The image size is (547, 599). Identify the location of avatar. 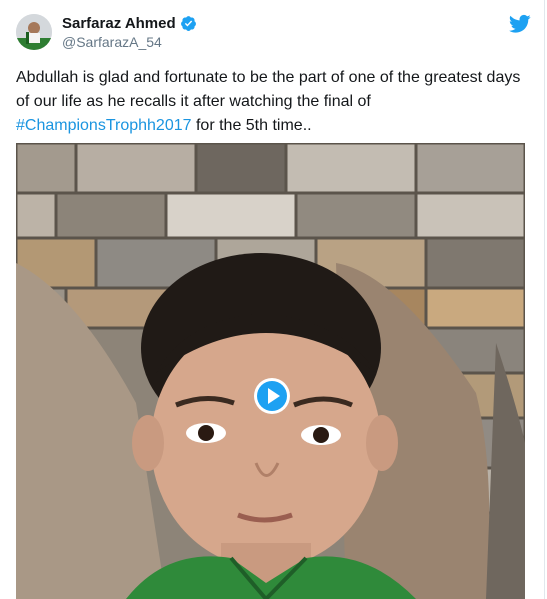
(34, 32).